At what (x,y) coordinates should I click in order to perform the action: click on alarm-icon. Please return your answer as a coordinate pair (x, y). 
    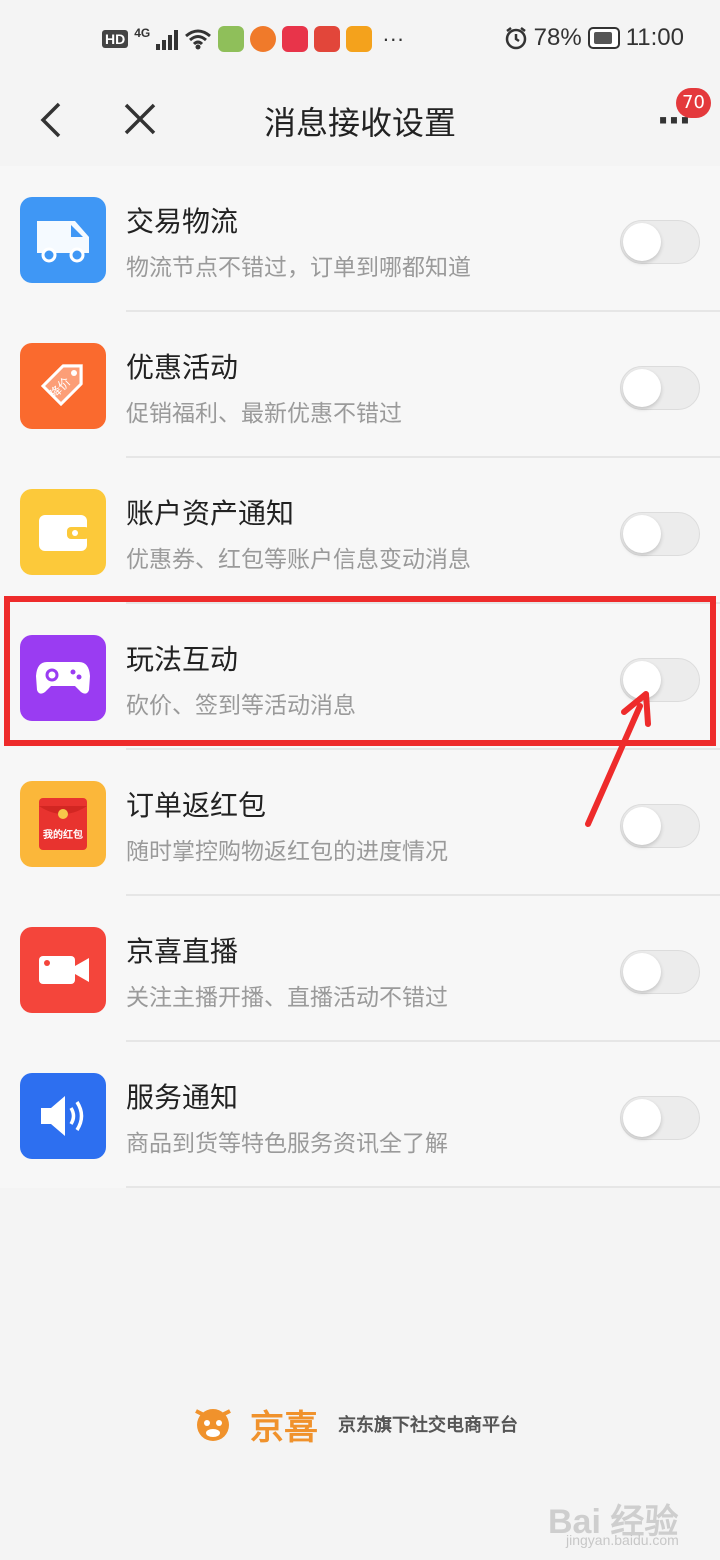
    Looking at the image, I should click on (515, 38).